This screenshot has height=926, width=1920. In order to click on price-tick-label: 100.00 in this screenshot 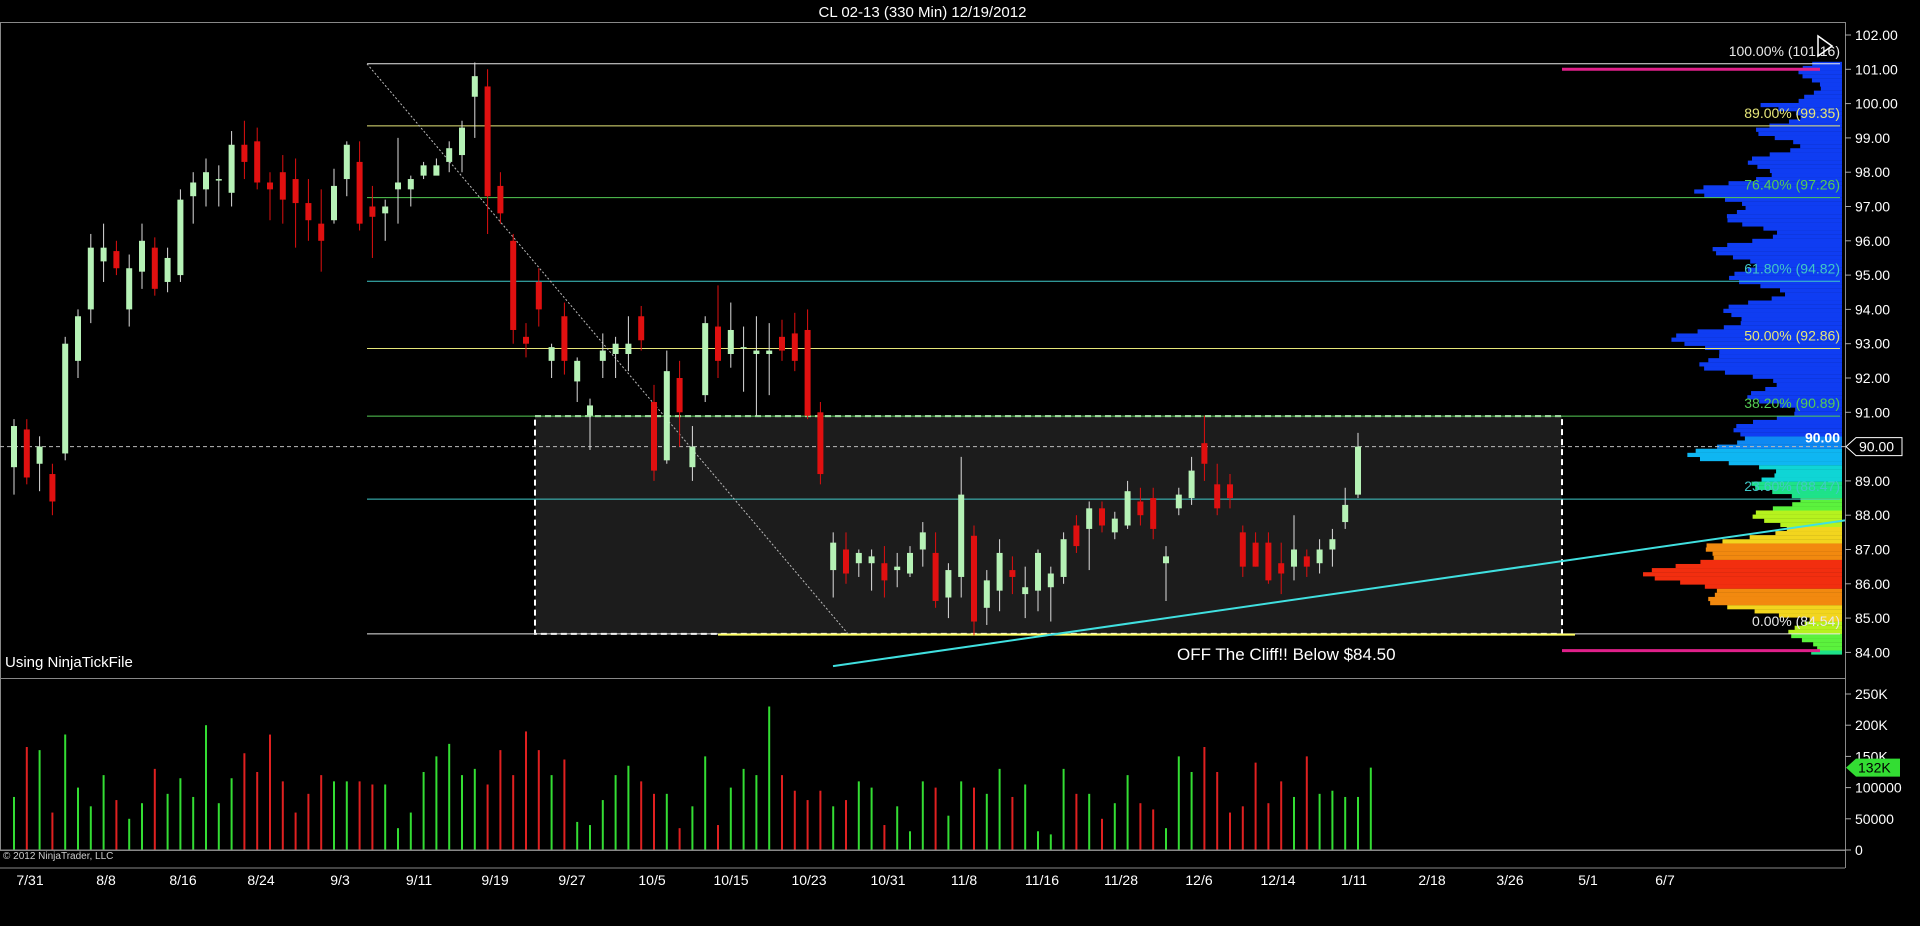, I will do `click(1876, 104)`.